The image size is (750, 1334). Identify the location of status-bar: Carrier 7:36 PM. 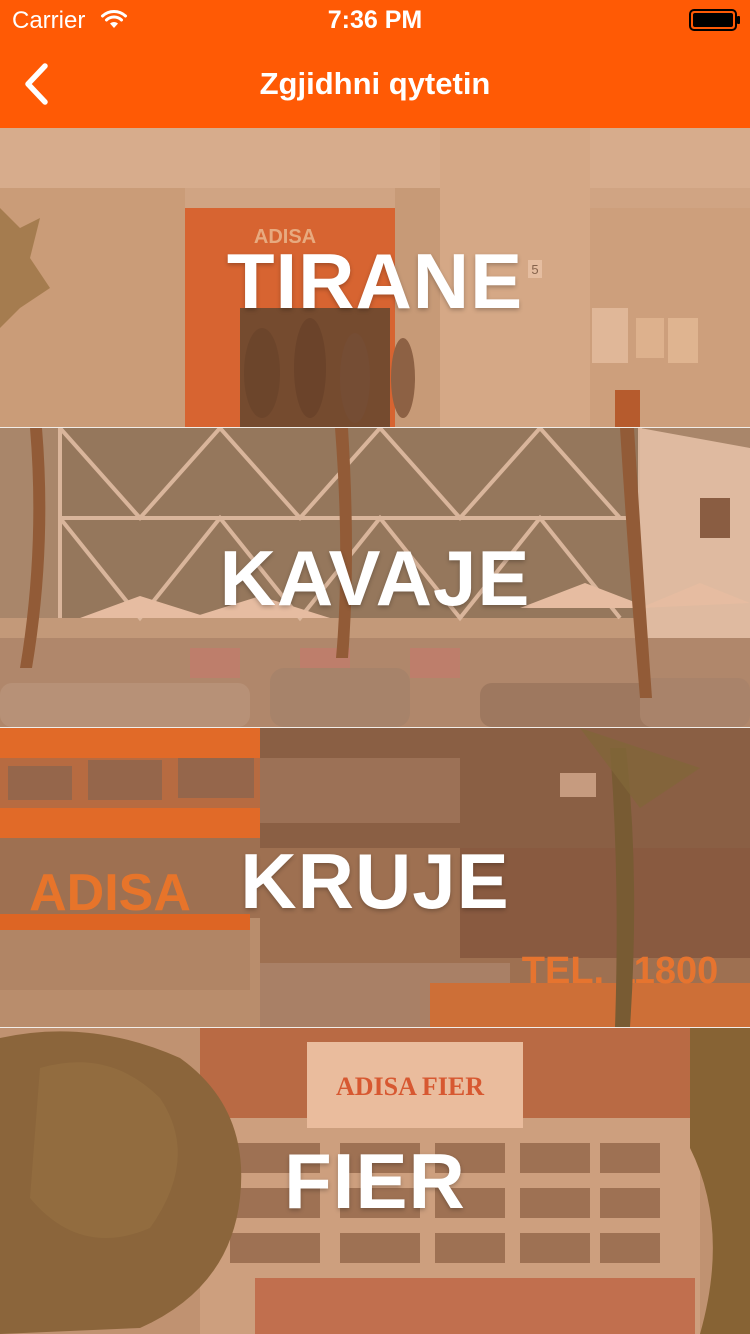
(375, 20).